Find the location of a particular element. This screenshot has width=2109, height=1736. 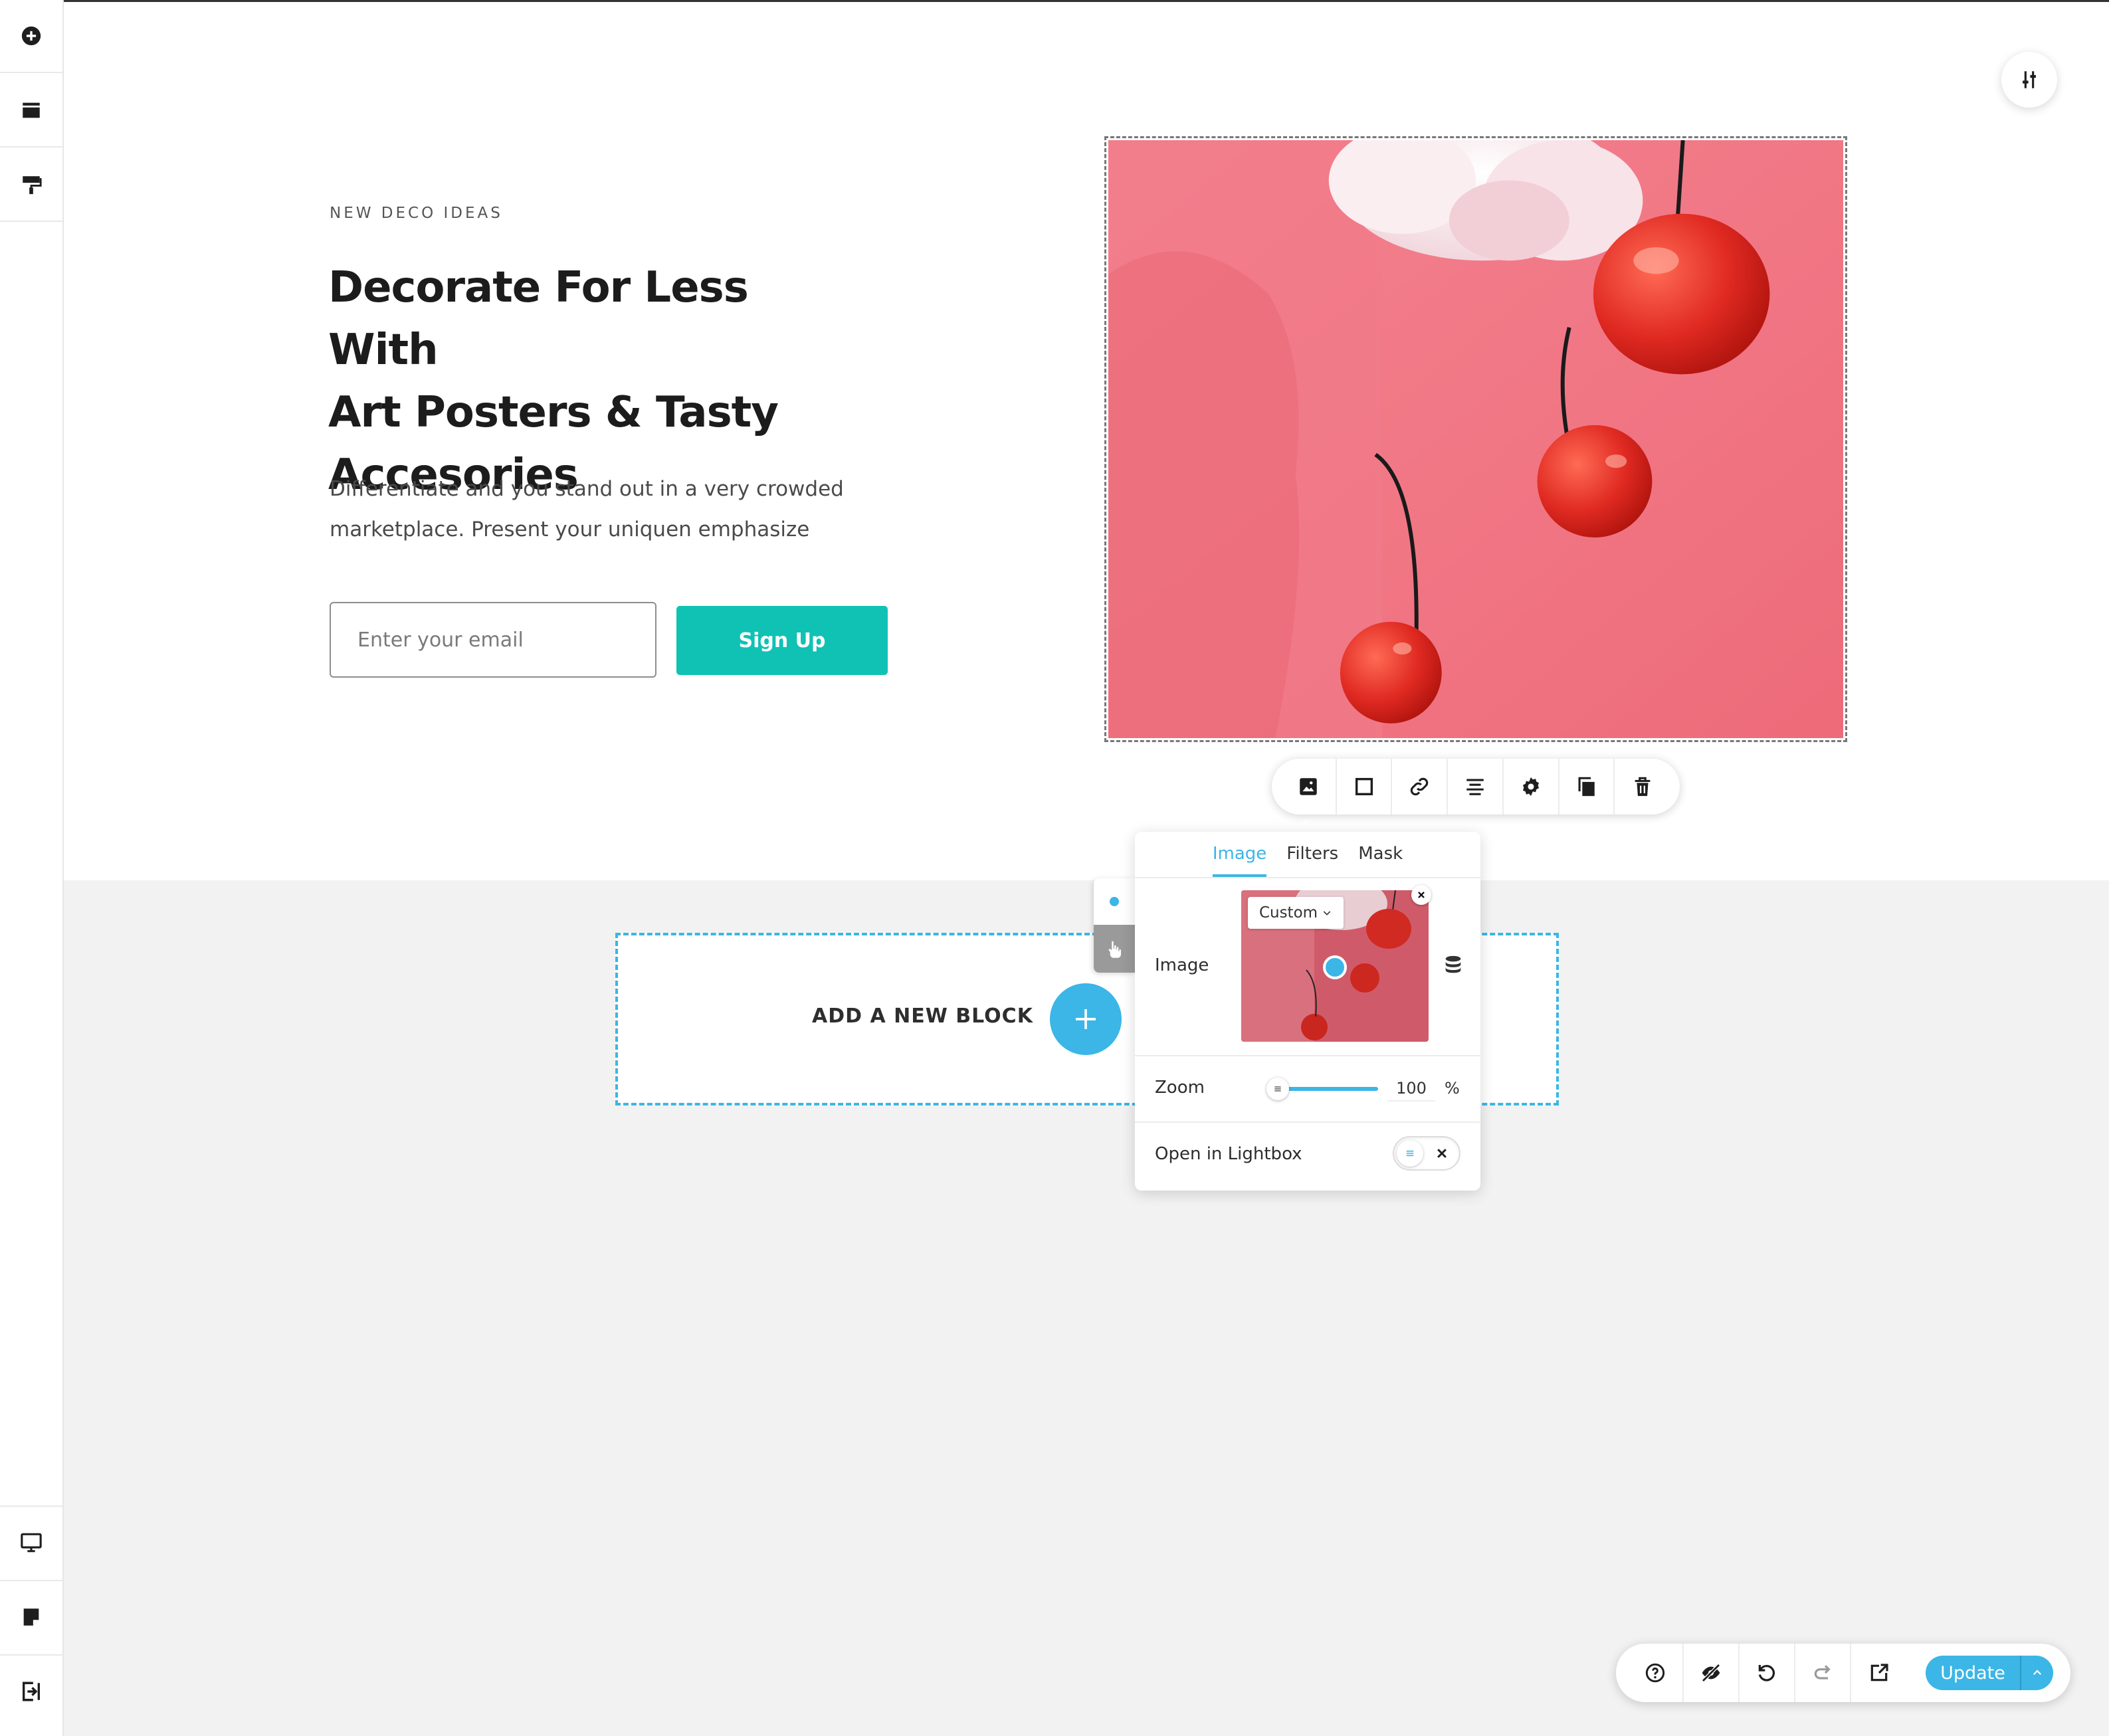

popover-tabs: Image Filters Mask is located at coordinates (1307, 855).